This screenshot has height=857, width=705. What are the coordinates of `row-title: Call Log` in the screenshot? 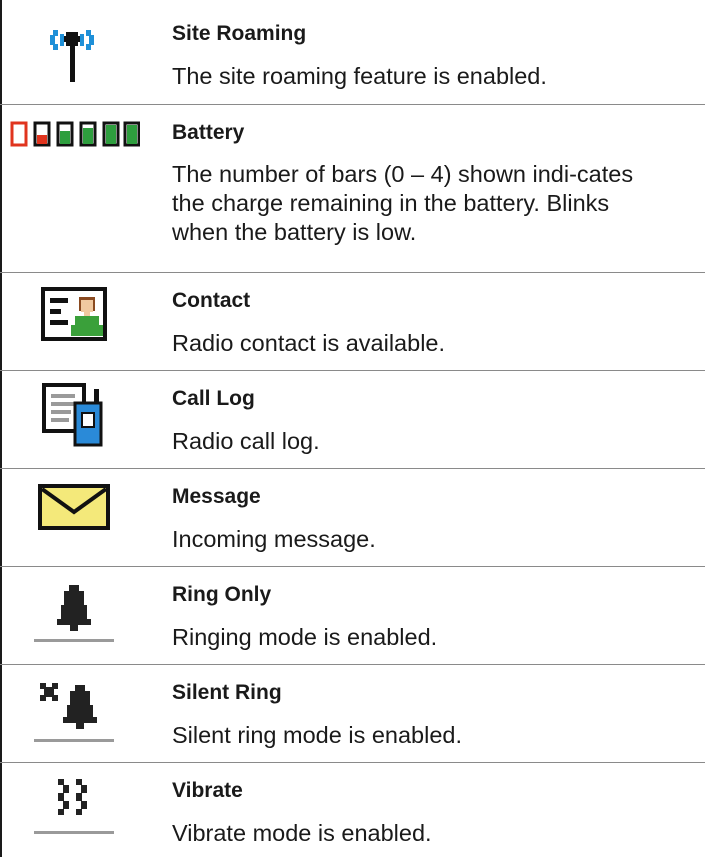 It's located at (213, 398).